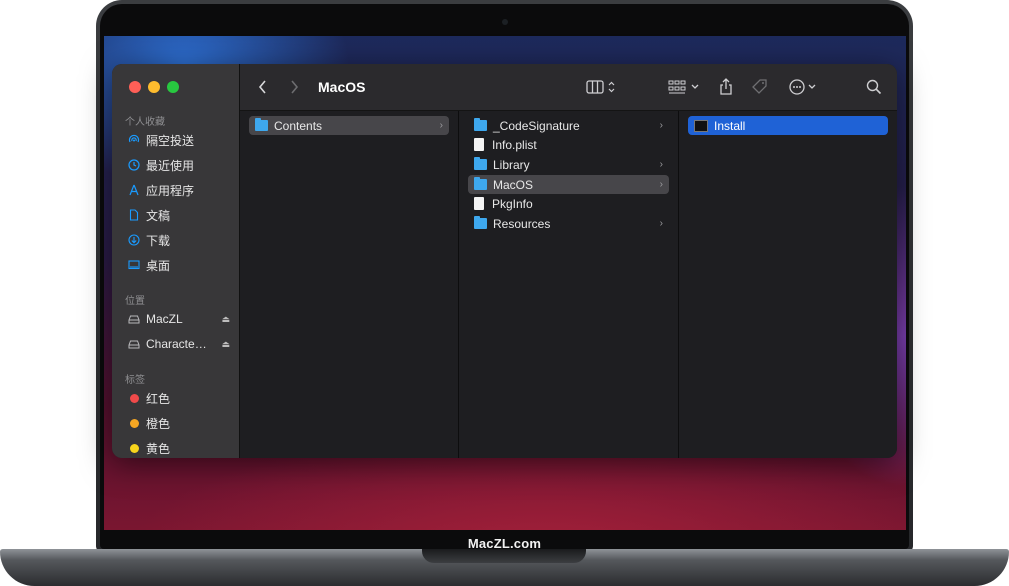 This screenshot has width=1009, height=586. What do you see at coordinates (170, 190) in the screenshot?
I see `sidebar-item-label: 应用程序` at bounding box center [170, 190].